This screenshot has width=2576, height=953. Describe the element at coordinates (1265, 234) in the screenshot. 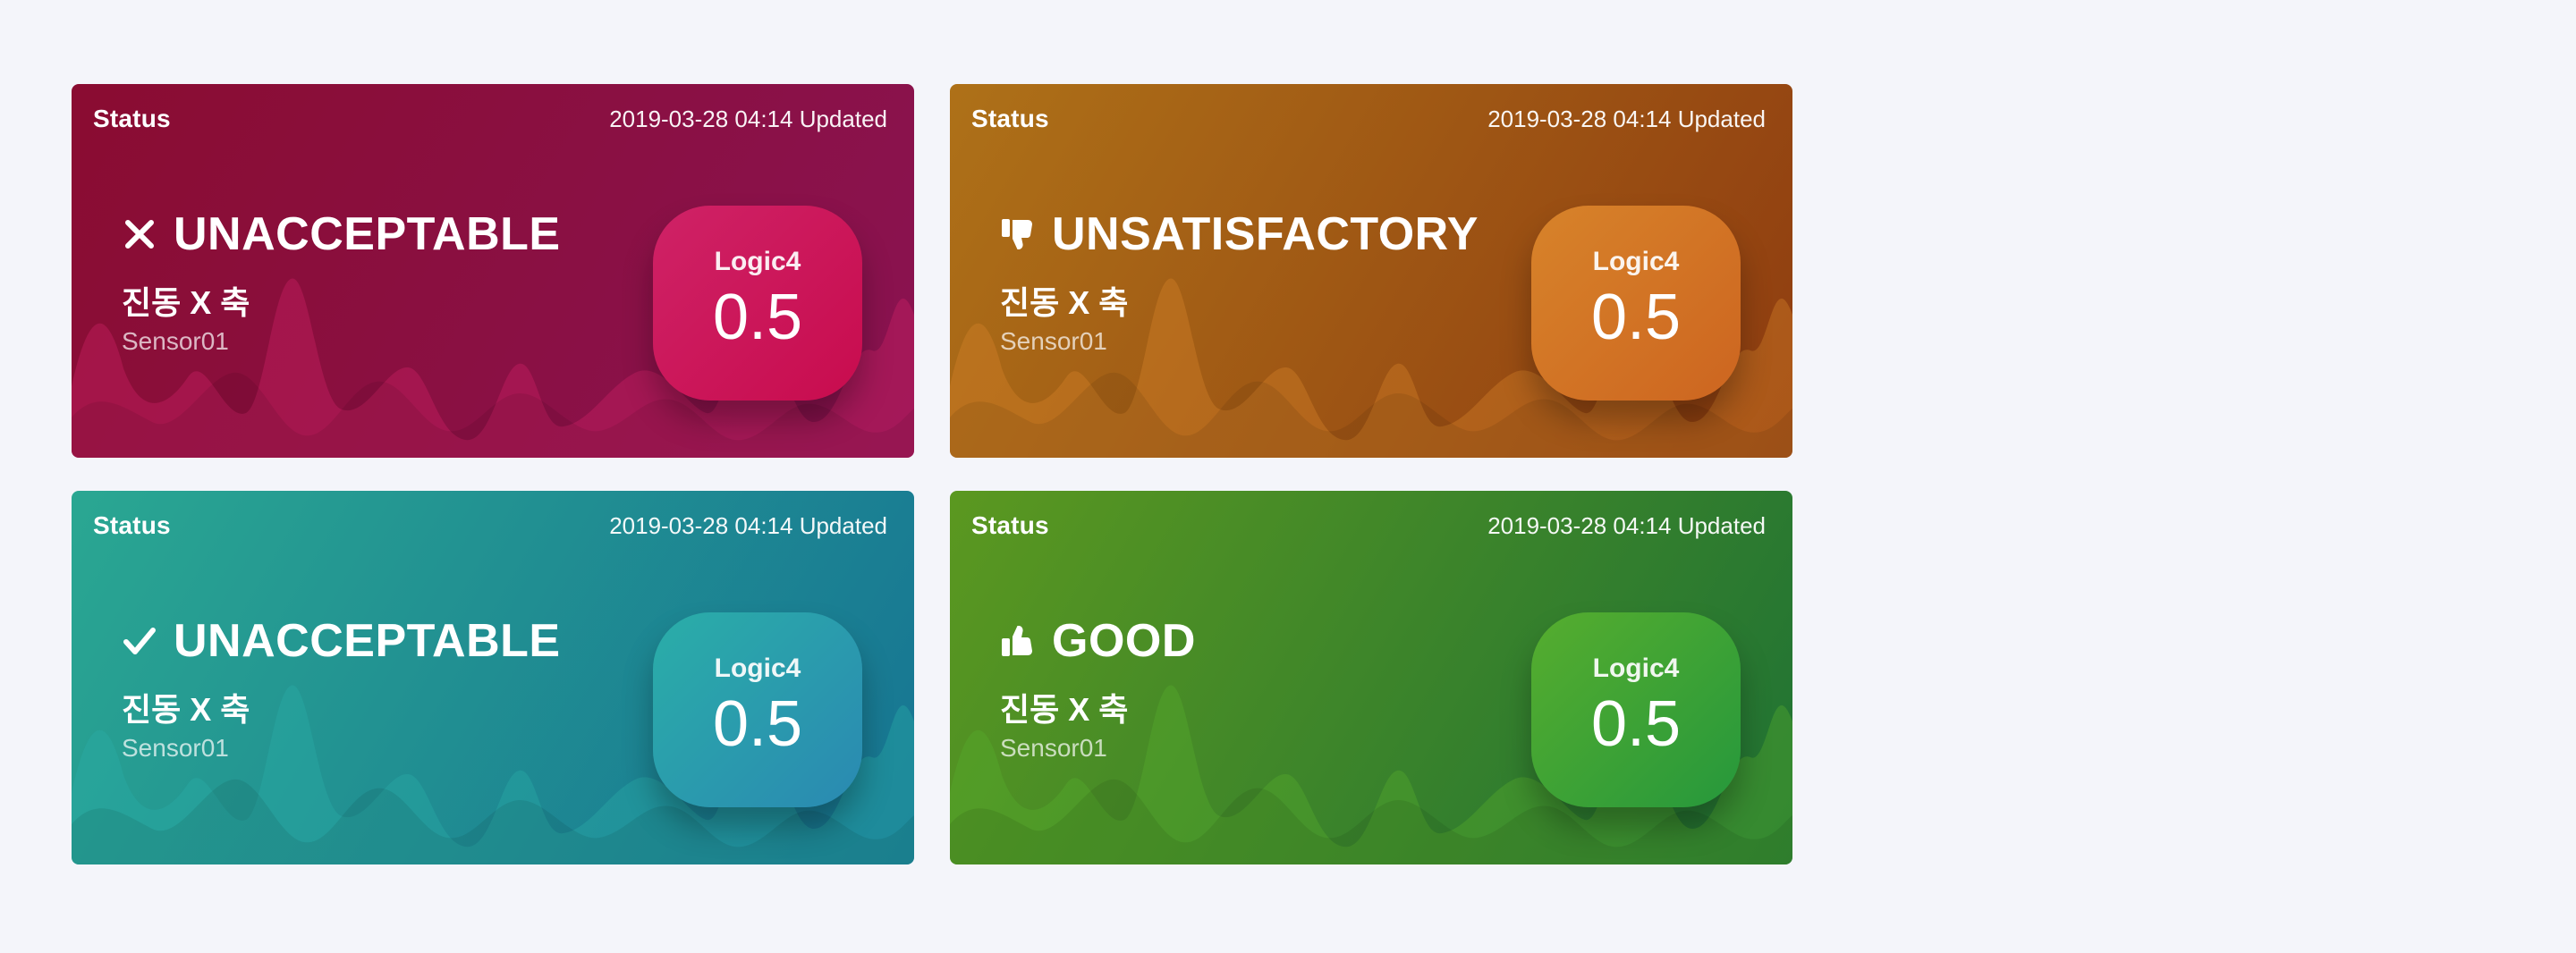

I see `status-text: UNSATISFACTORY` at that location.